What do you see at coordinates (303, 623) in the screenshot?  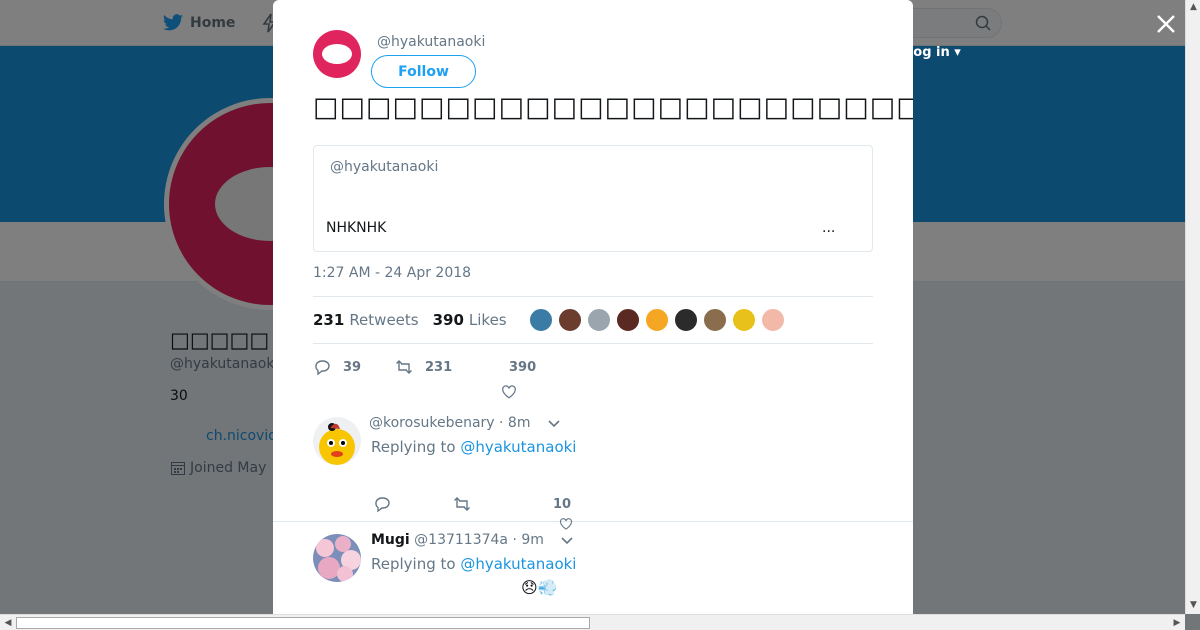 I see `scrollbar-thumb` at bounding box center [303, 623].